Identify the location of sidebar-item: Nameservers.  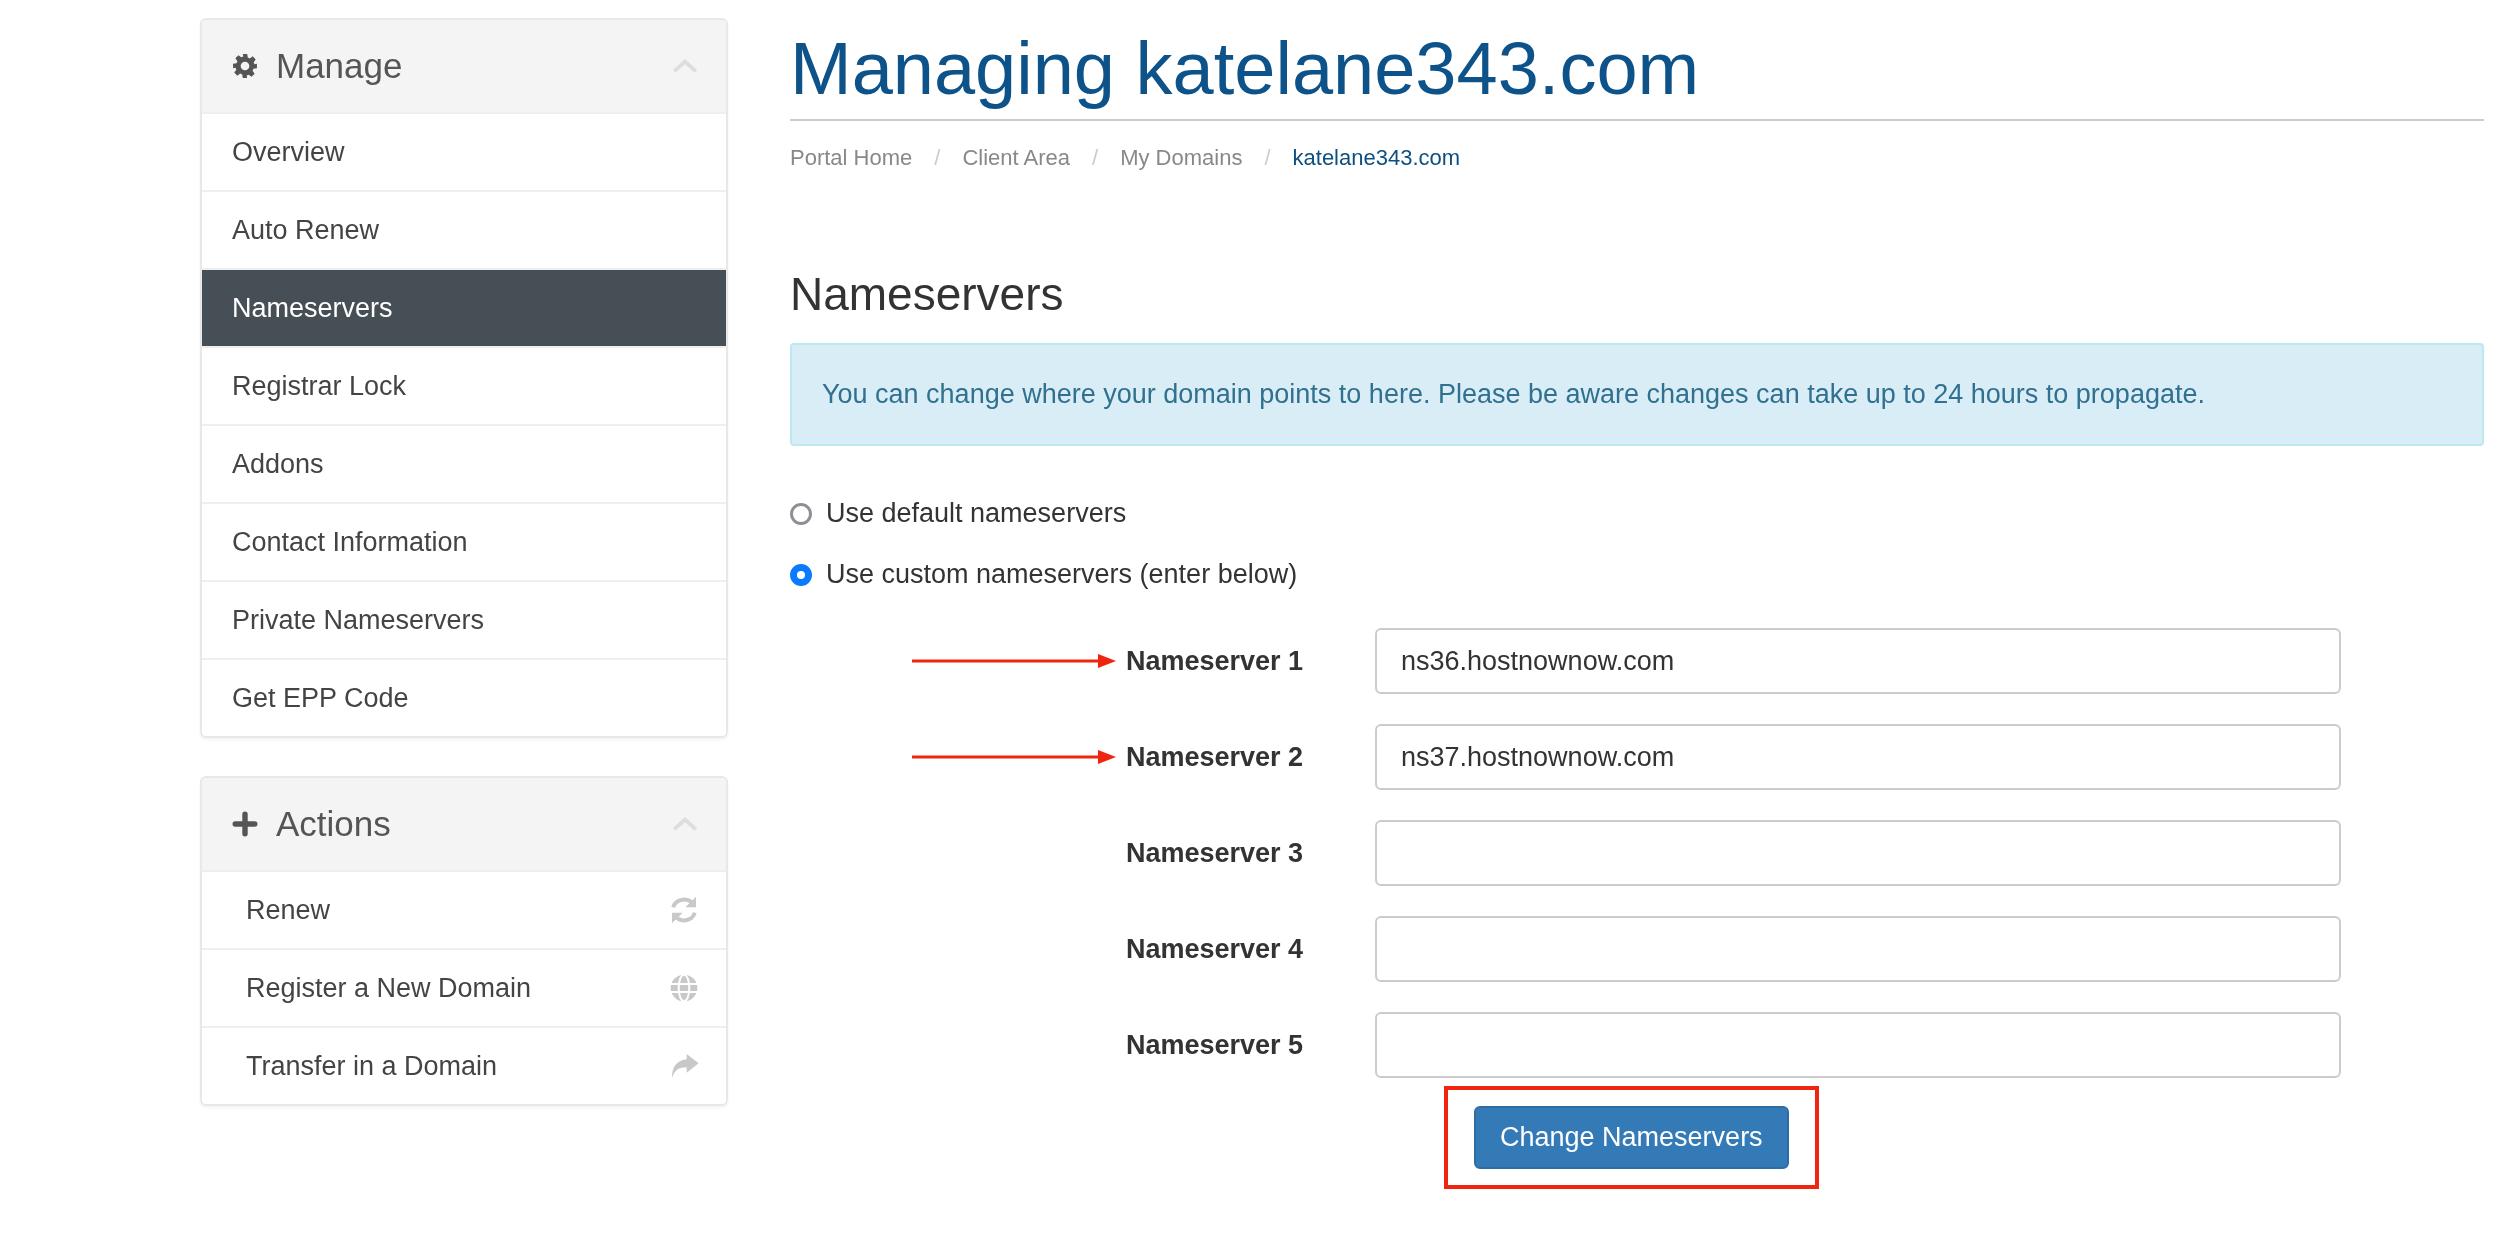
(464, 307).